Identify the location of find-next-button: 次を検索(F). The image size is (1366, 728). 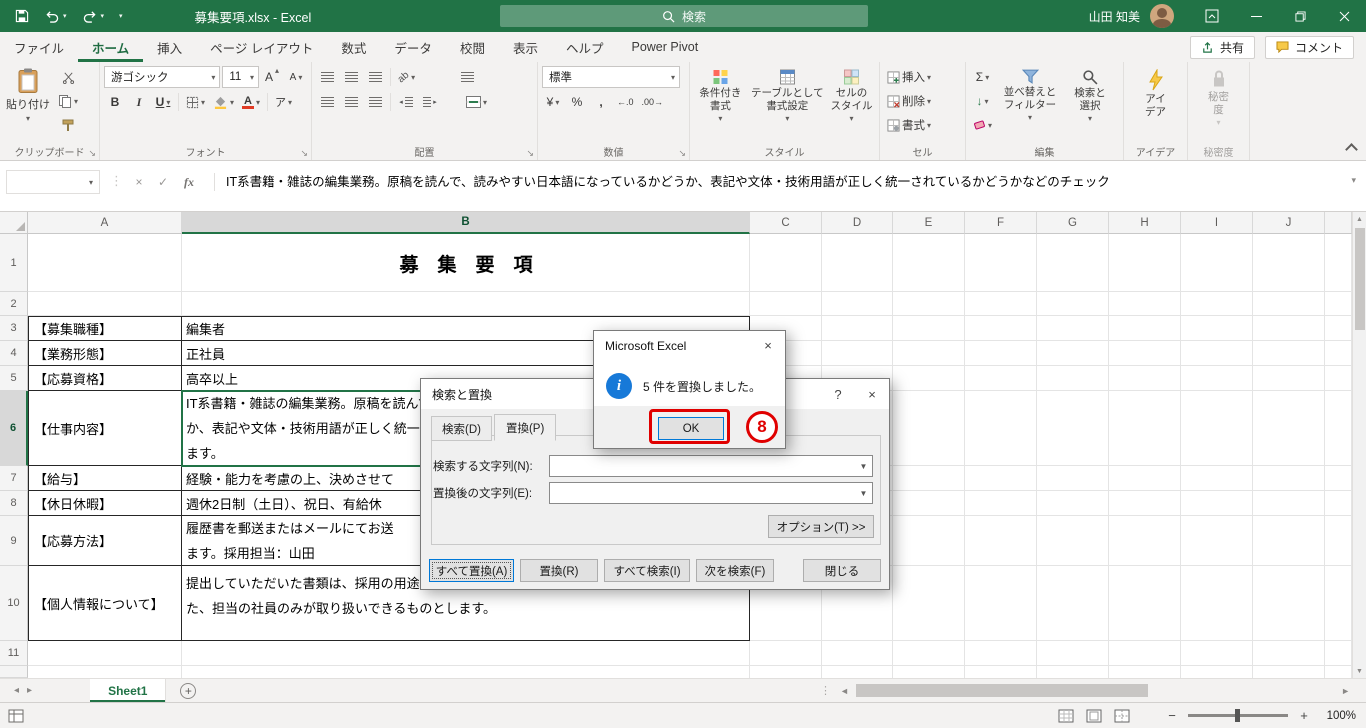
(735, 570).